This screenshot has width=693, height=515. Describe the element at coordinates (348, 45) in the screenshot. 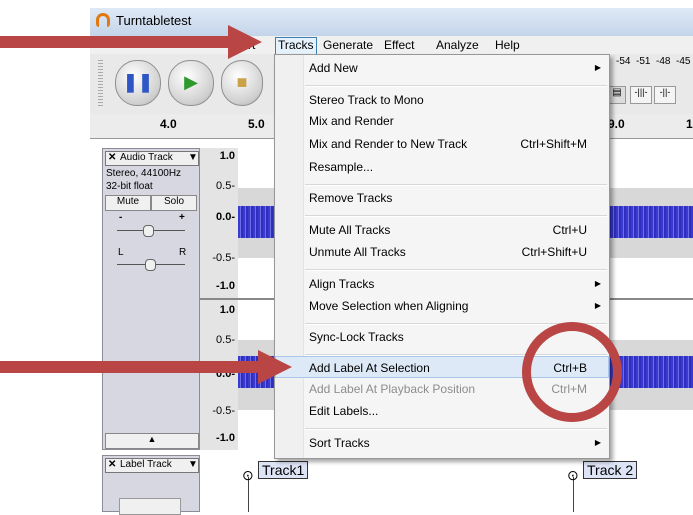

I see `menu-generate: Generate` at that location.